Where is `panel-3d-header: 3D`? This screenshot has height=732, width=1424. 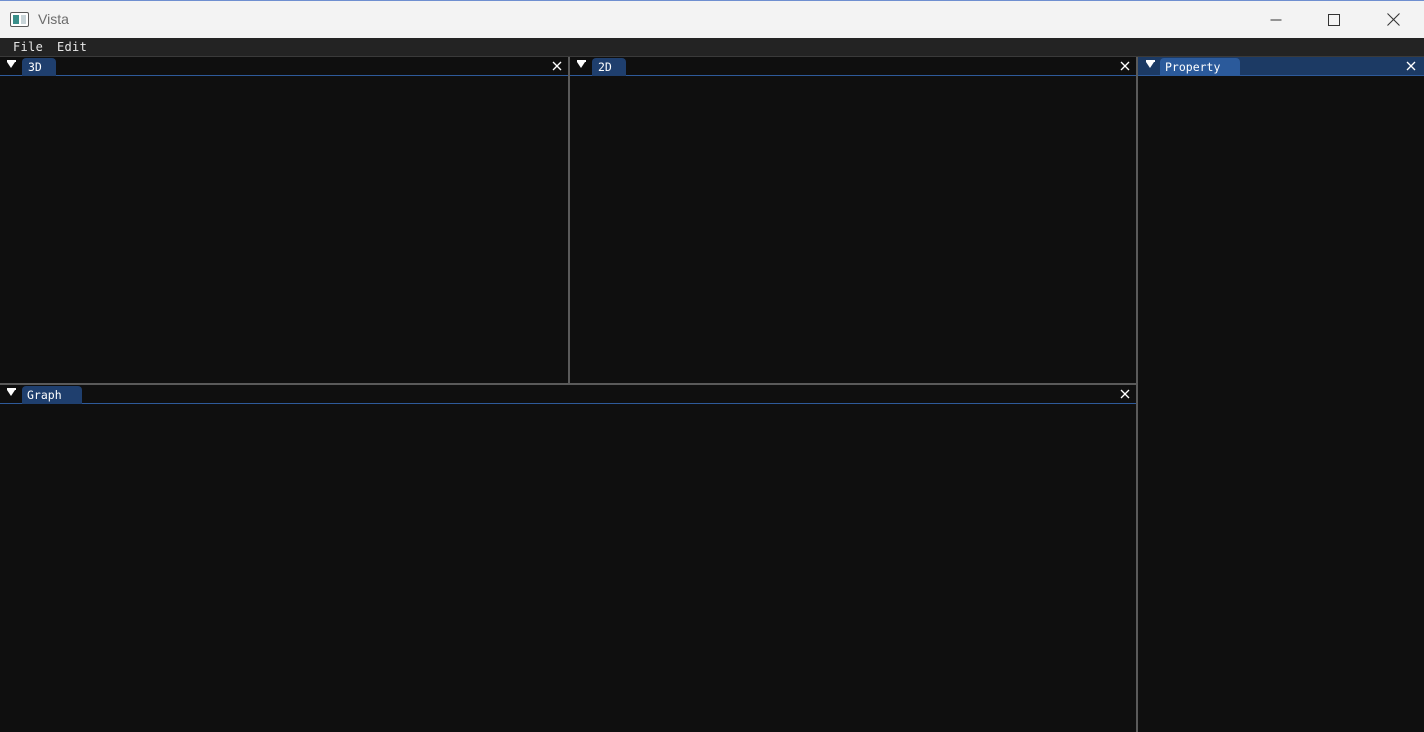
panel-3d-header: 3D is located at coordinates (284, 66).